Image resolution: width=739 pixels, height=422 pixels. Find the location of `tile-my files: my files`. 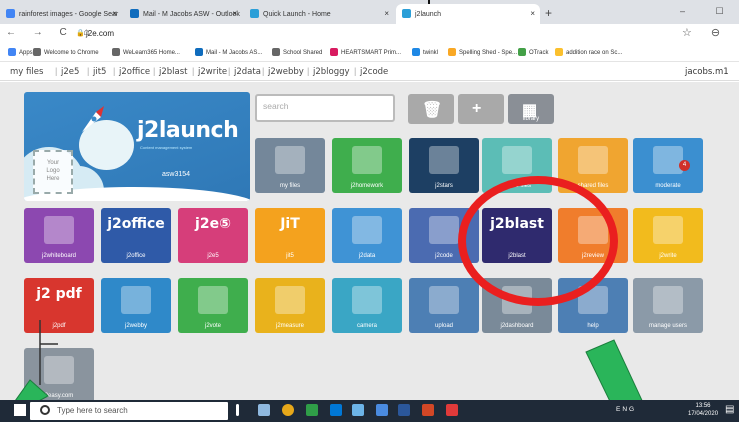

tile-my files: my files is located at coordinates (290, 165).